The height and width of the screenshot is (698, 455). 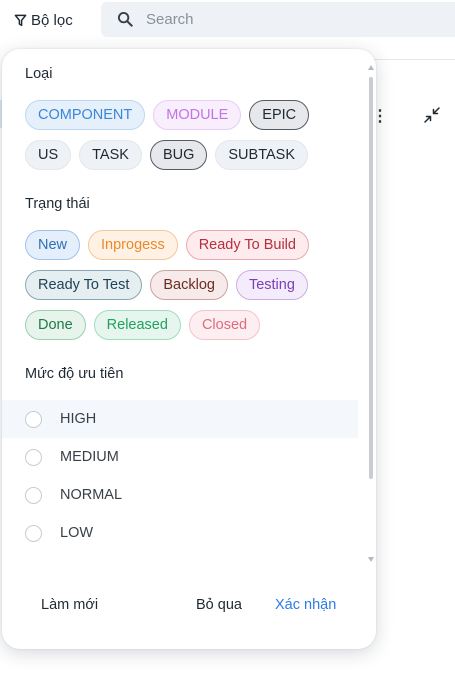 What do you see at coordinates (371, 67) in the screenshot?
I see `scroll-up-arrow-icon` at bounding box center [371, 67].